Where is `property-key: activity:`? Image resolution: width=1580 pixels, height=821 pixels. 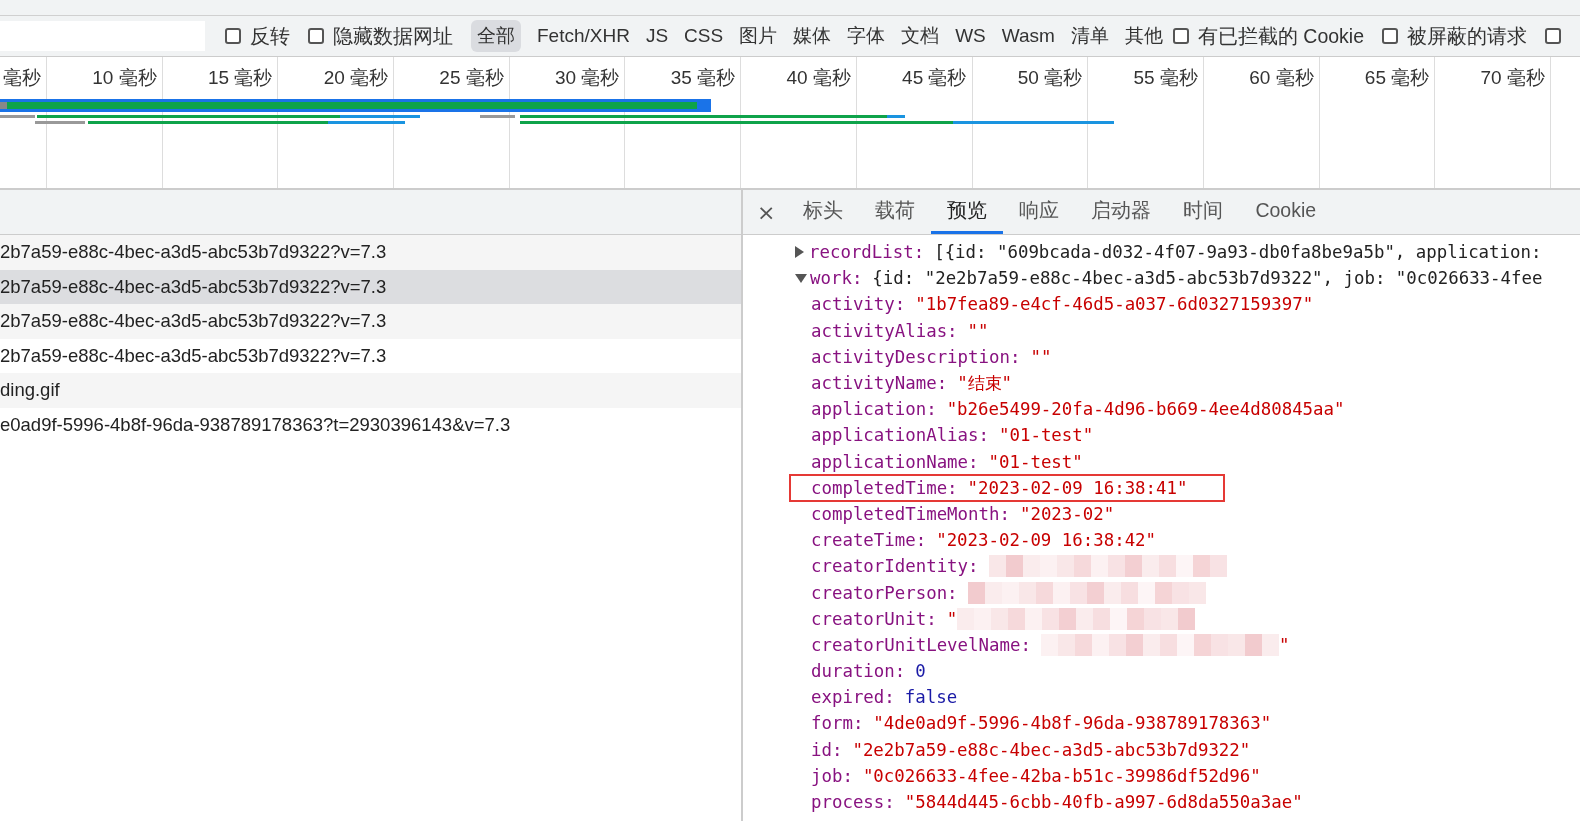 property-key: activity: is located at coordinates (858, 304).